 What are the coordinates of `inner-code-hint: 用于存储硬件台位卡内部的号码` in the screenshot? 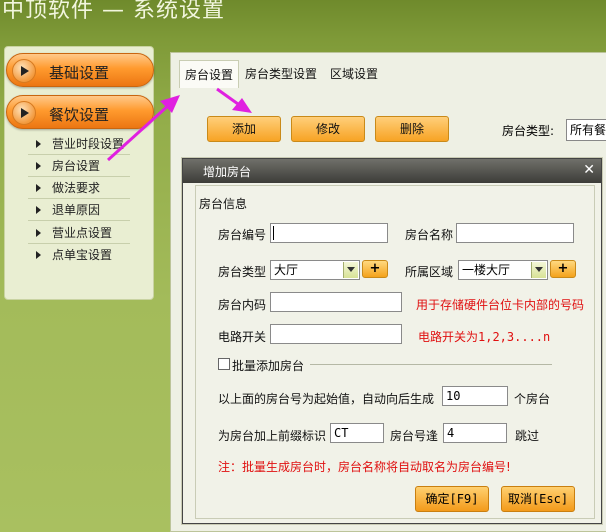 It's located at (500, 305).